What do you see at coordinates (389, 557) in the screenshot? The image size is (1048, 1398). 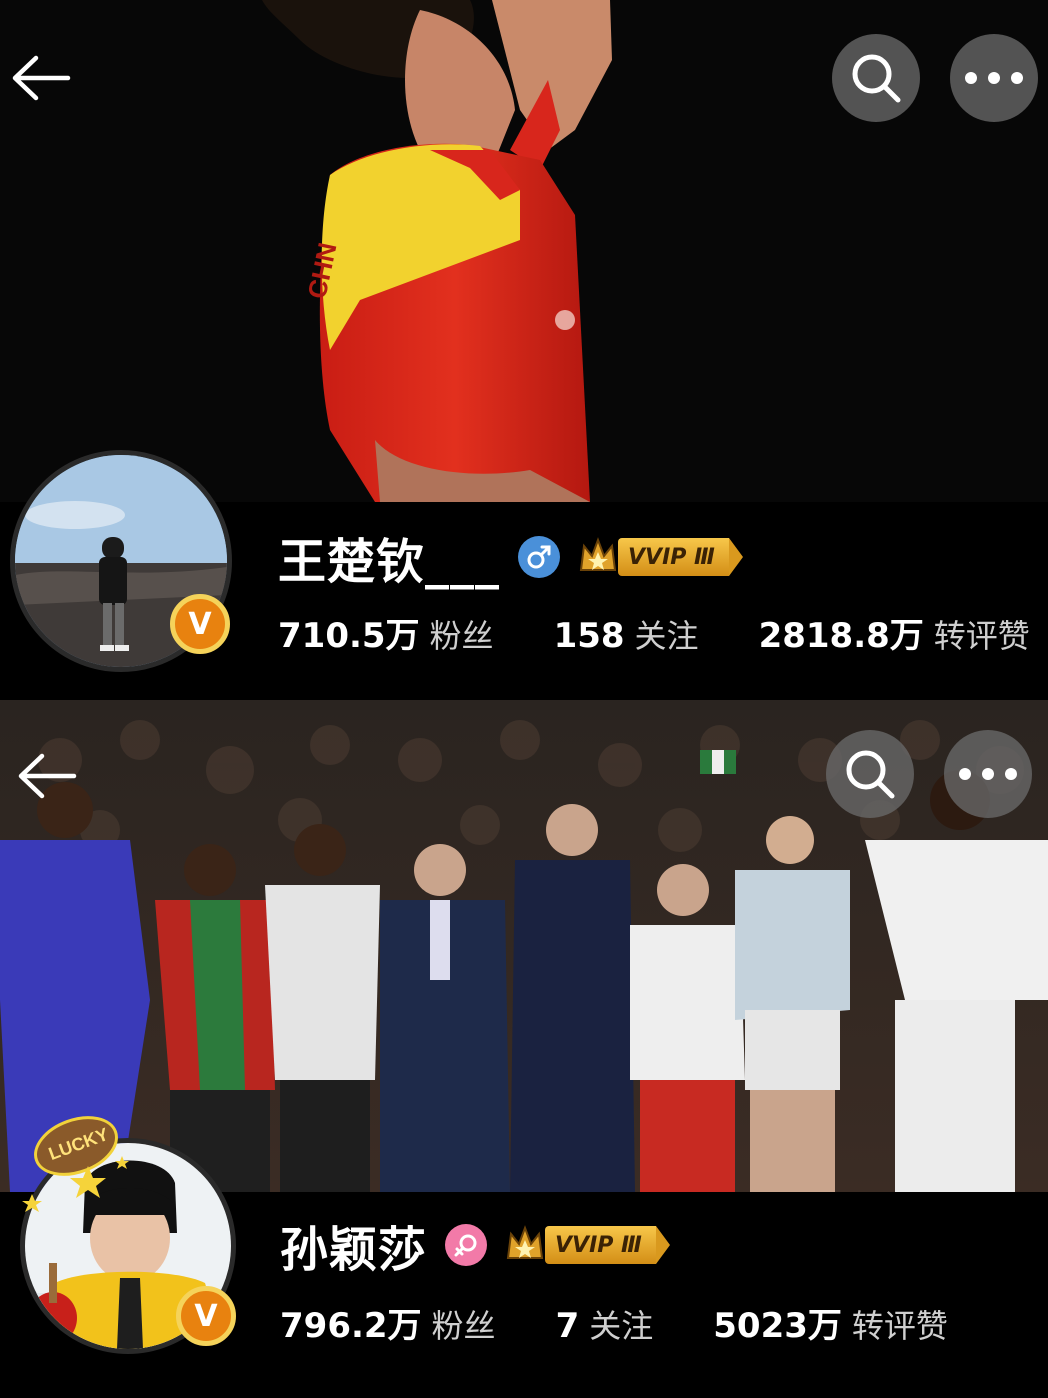 I see `user-name: 王楚钦___` at bounding box center [389, 557].